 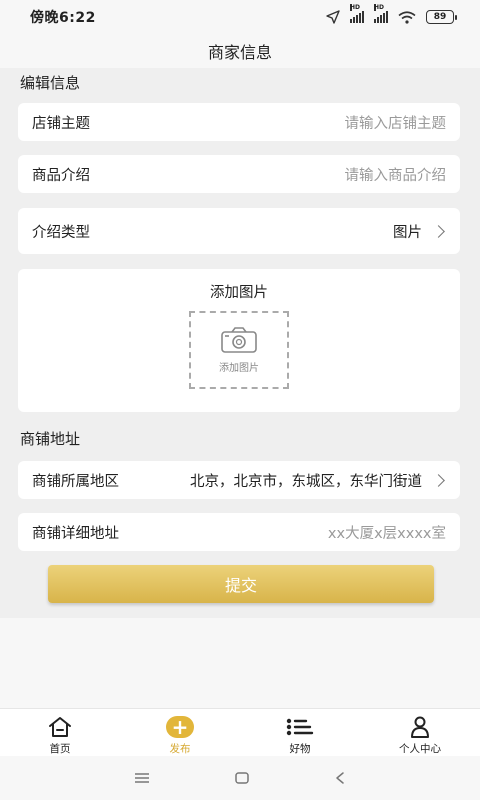 What do you see at coordinates (239, 293) in the screenshot?
I see `add-image-title: 添加图片` at bounding box center [239, 293].